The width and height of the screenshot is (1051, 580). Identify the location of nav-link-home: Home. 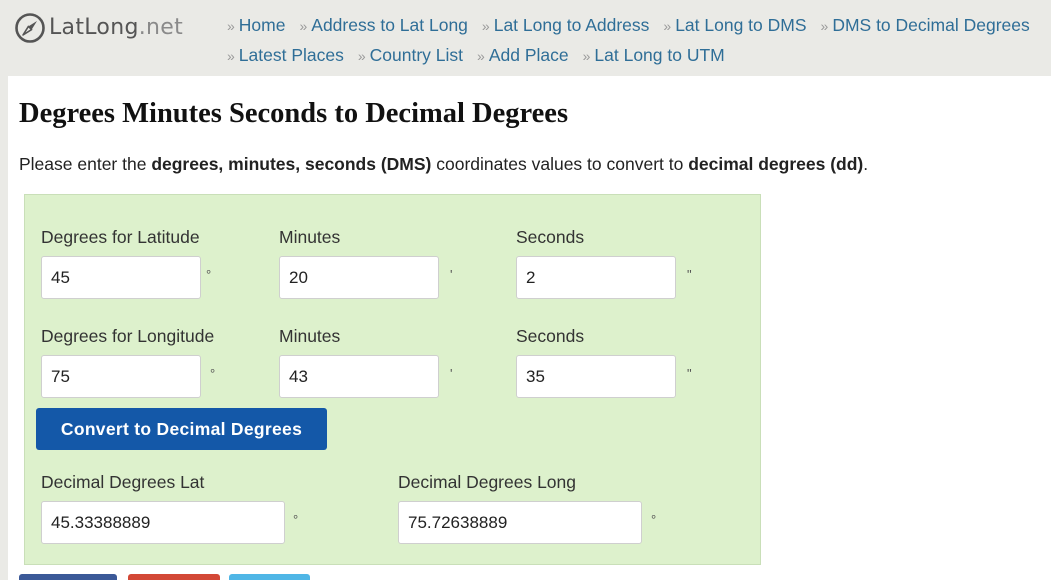
(262, 25).